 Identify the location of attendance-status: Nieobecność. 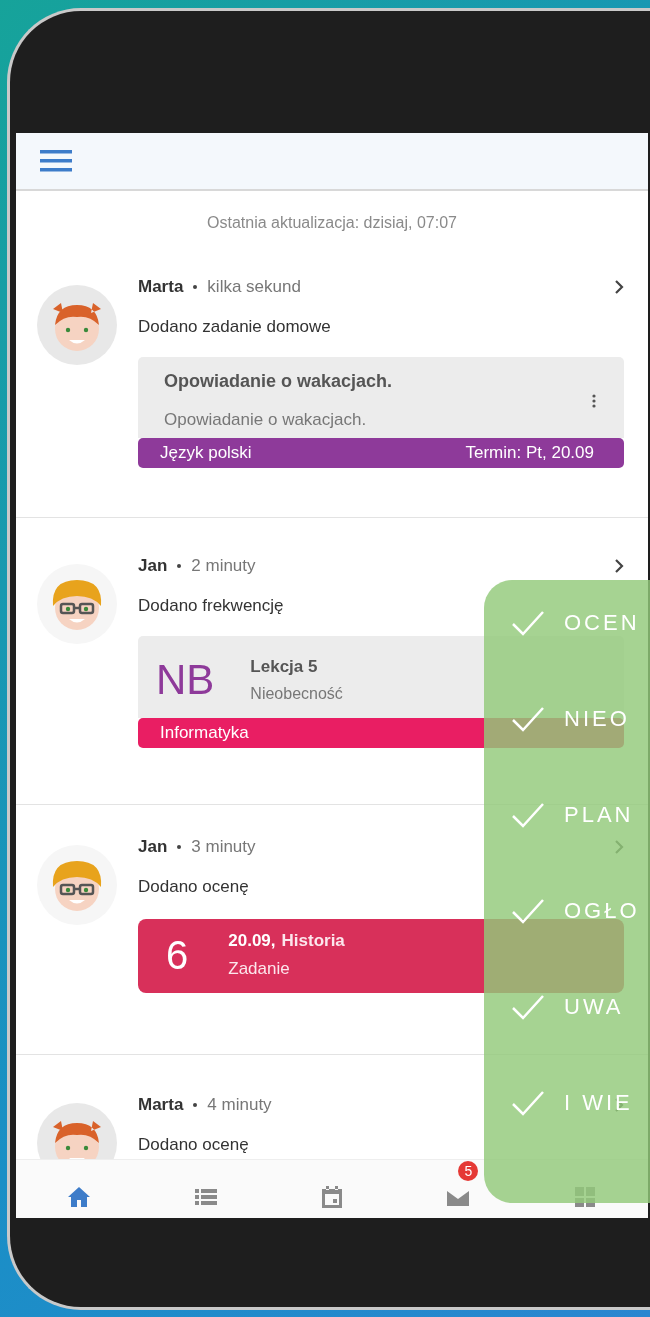
(297, 694).